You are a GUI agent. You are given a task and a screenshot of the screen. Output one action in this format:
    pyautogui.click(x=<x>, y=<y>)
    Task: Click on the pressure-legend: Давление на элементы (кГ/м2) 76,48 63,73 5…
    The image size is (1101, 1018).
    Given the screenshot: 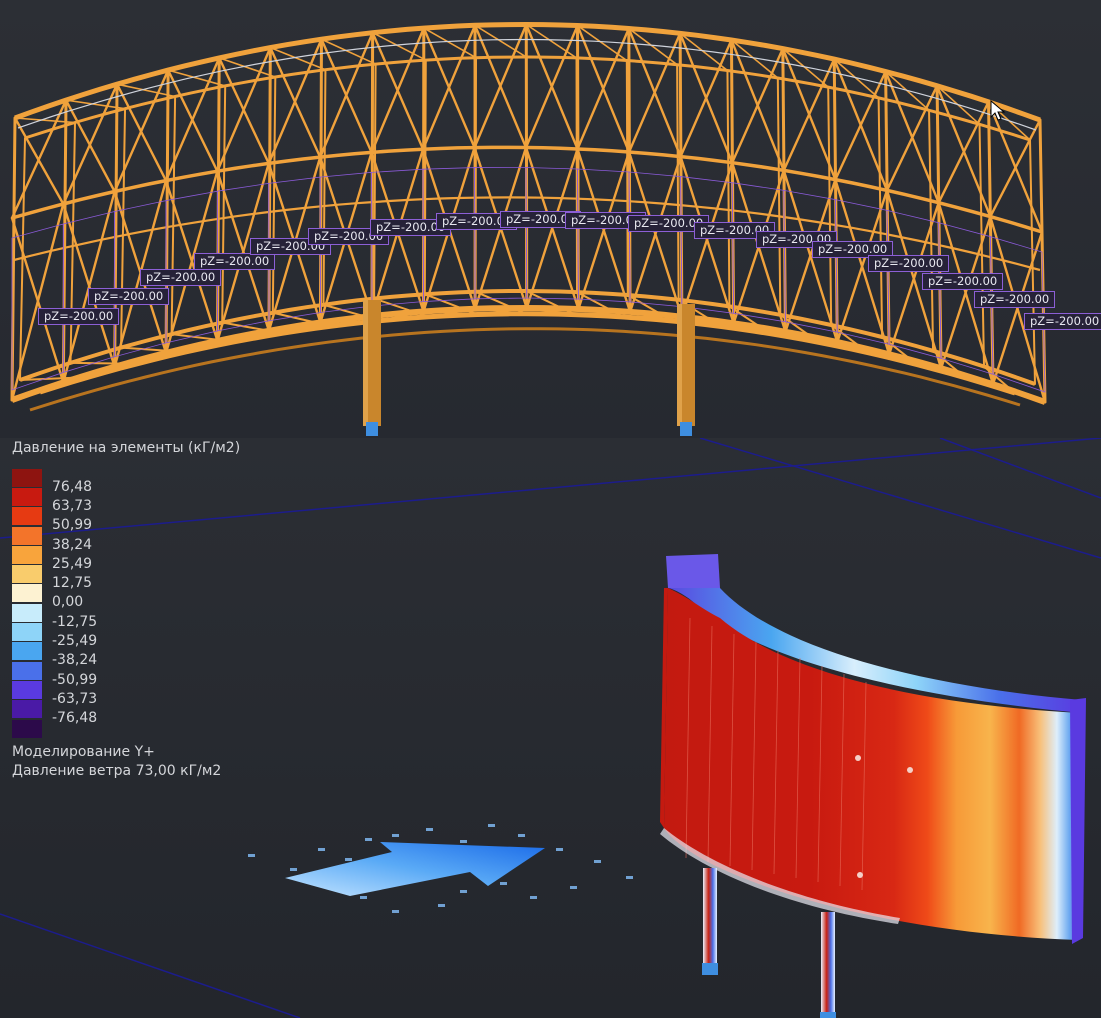 What is the action you would take?
    pyautogui.click(x=126, y=588)
    